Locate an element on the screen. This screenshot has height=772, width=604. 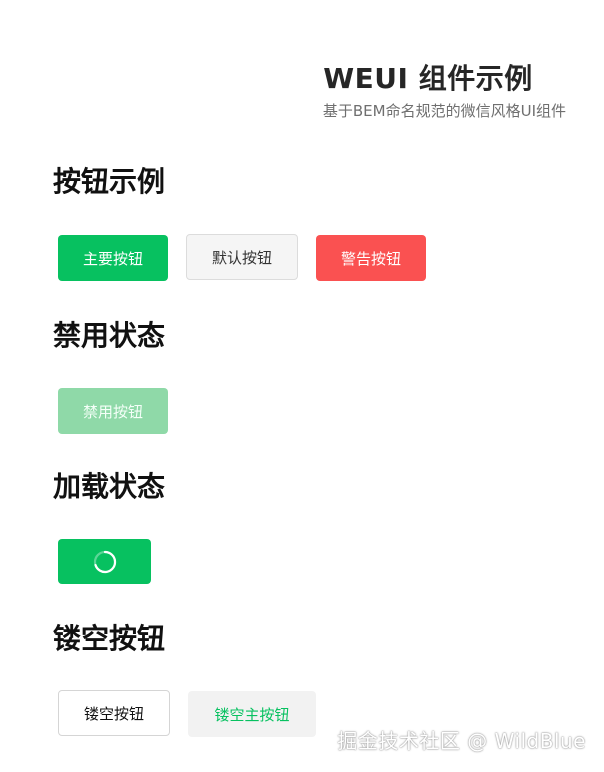
loading-button is located at coordinates (104, 561).